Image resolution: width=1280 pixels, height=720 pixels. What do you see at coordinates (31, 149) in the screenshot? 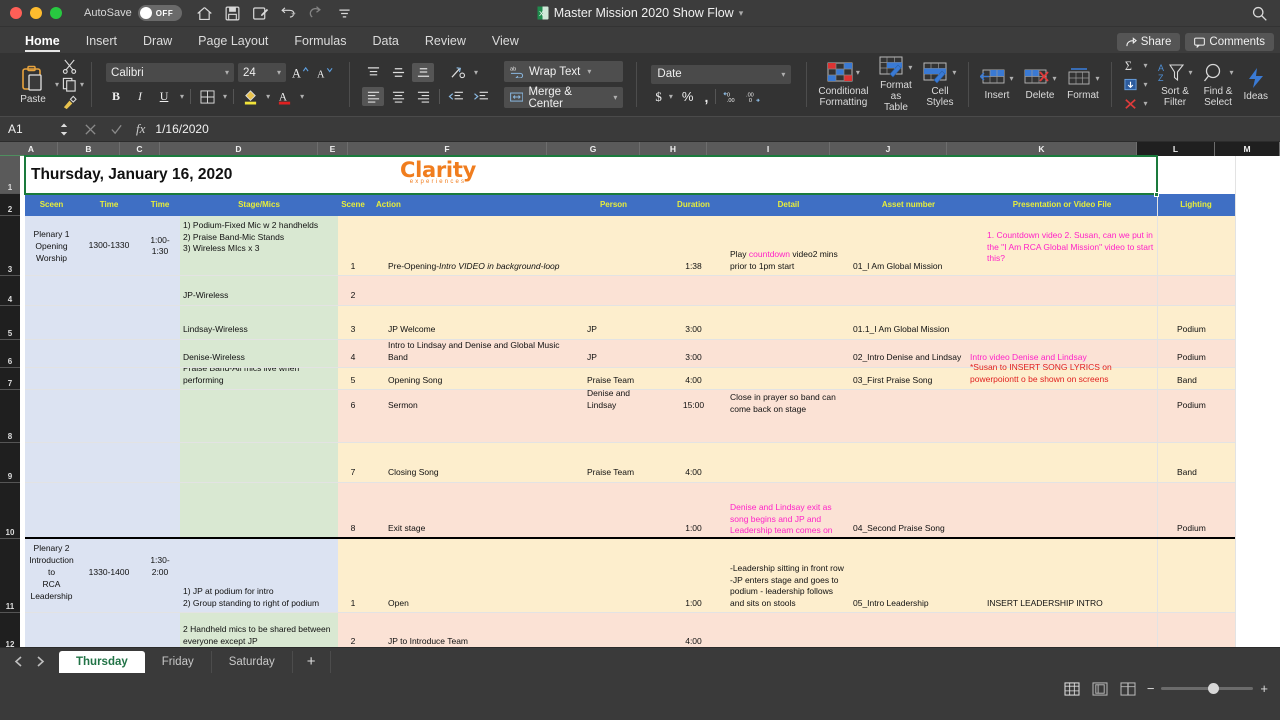
I see `column-header-a: A` at bounding box center [31, 149].